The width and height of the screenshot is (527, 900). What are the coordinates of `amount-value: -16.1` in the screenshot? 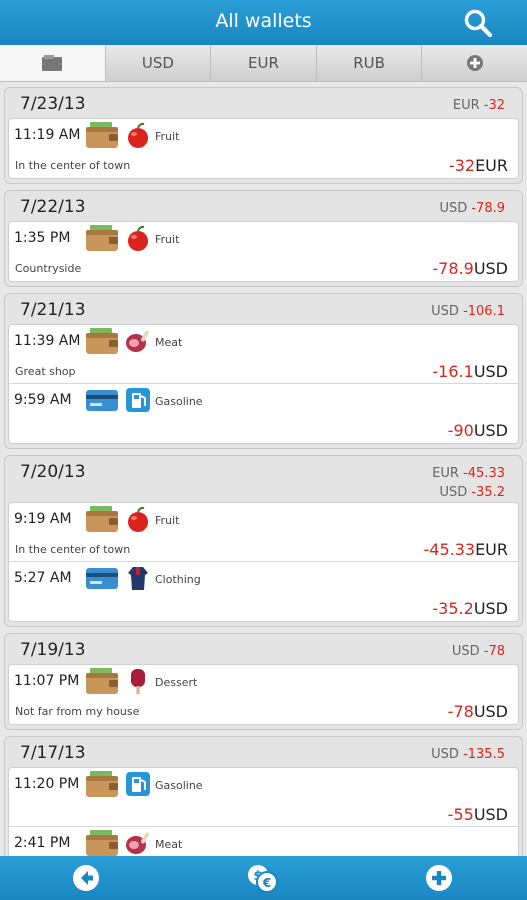 It's located at (453, 371).